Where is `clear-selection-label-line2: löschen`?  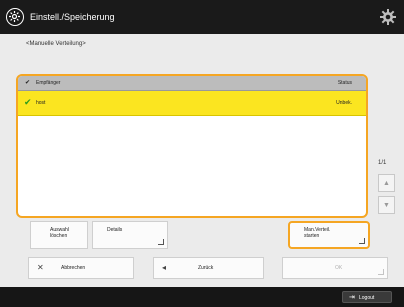
clear-selection-label-line2: löschen is located at coordinates (59, 236).